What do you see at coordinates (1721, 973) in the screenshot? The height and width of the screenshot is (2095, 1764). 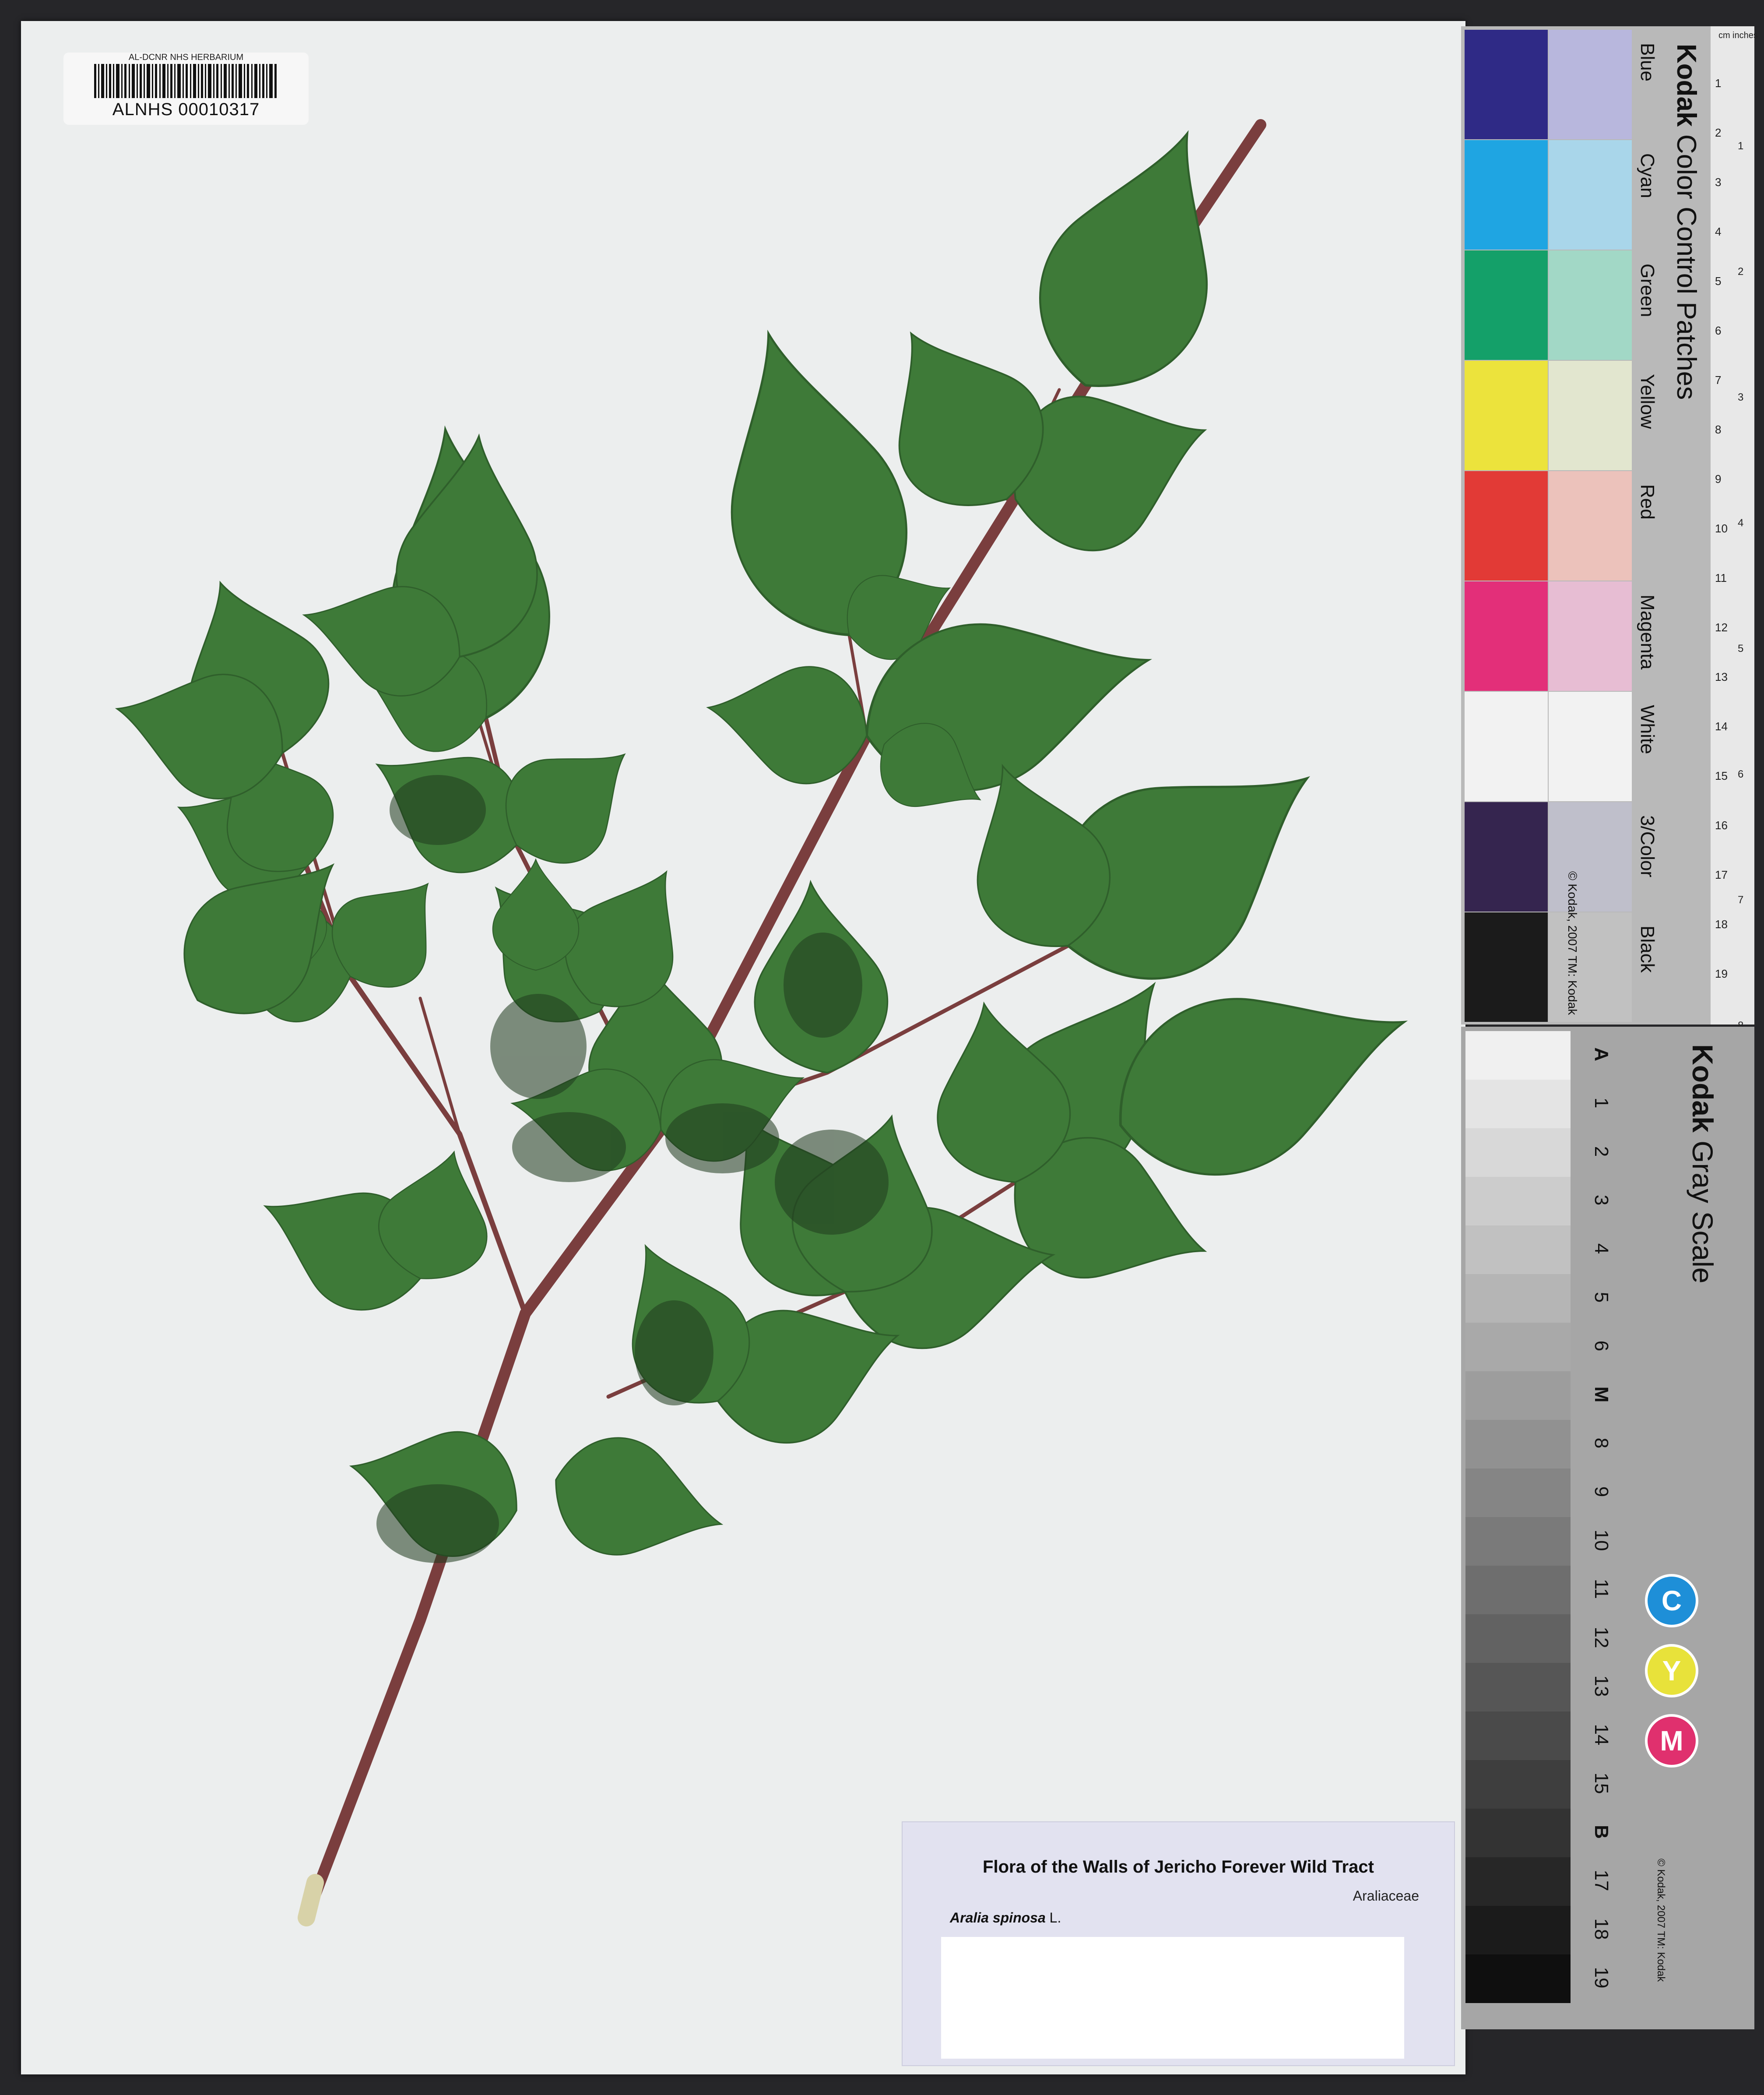 I see `cm-tick-label: 19` at bounding box center [1721, 973].